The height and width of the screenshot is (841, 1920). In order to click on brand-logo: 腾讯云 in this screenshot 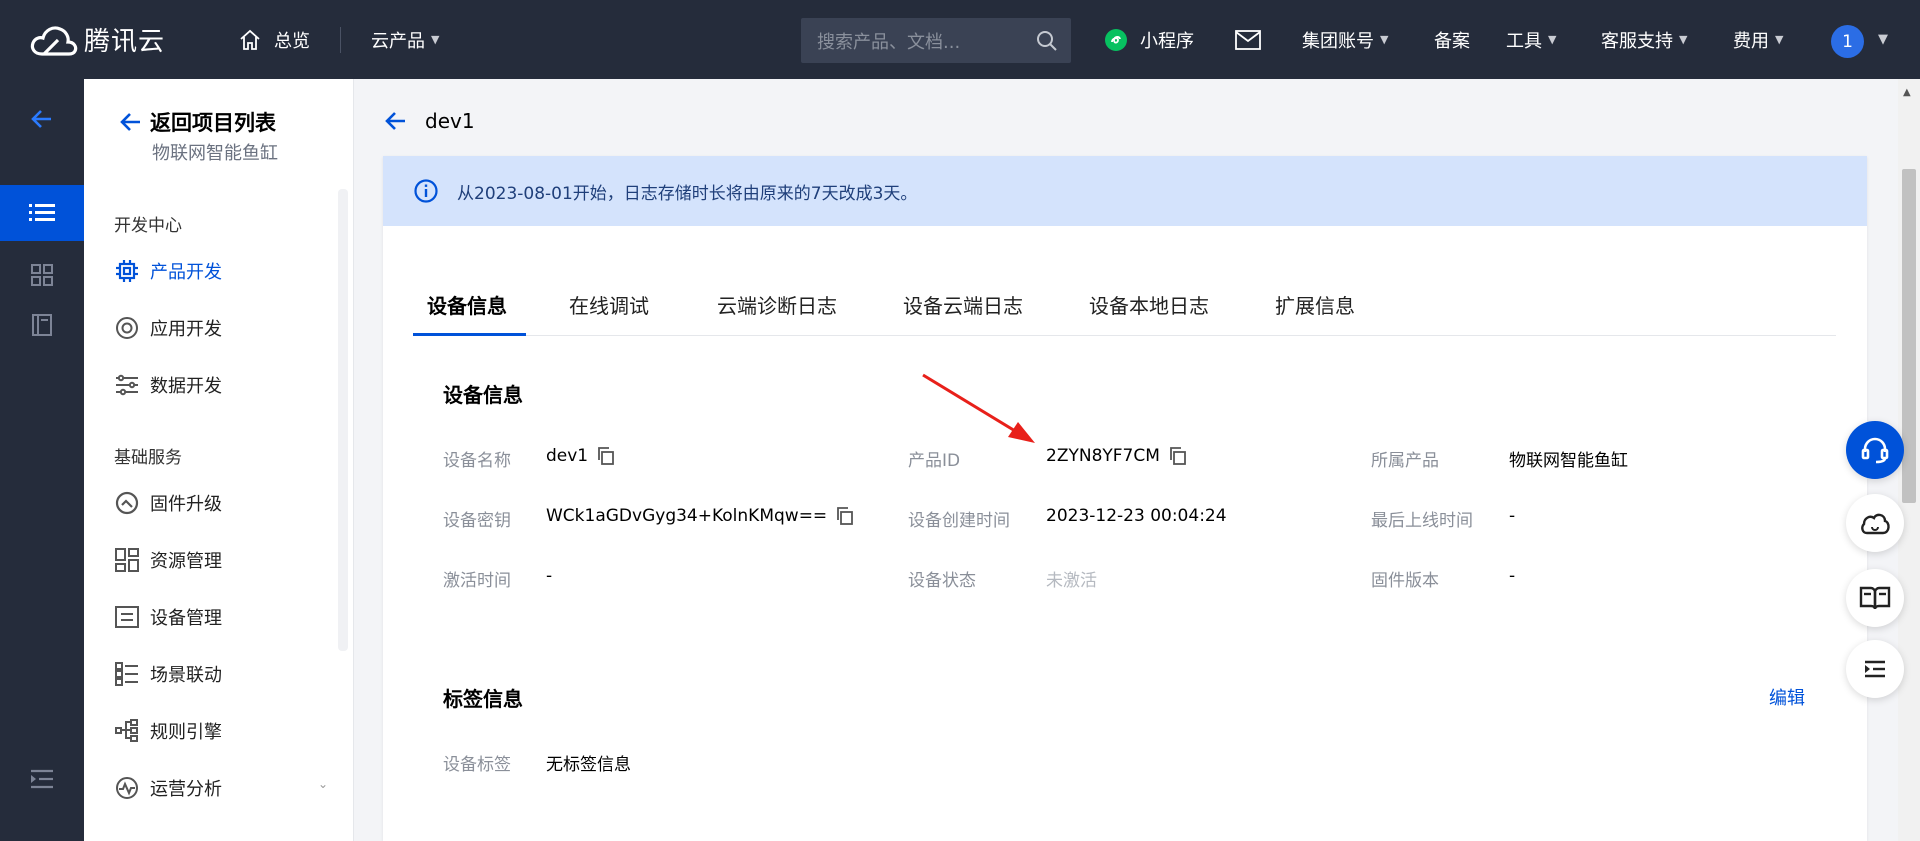, I will do `click(99, 40)`.